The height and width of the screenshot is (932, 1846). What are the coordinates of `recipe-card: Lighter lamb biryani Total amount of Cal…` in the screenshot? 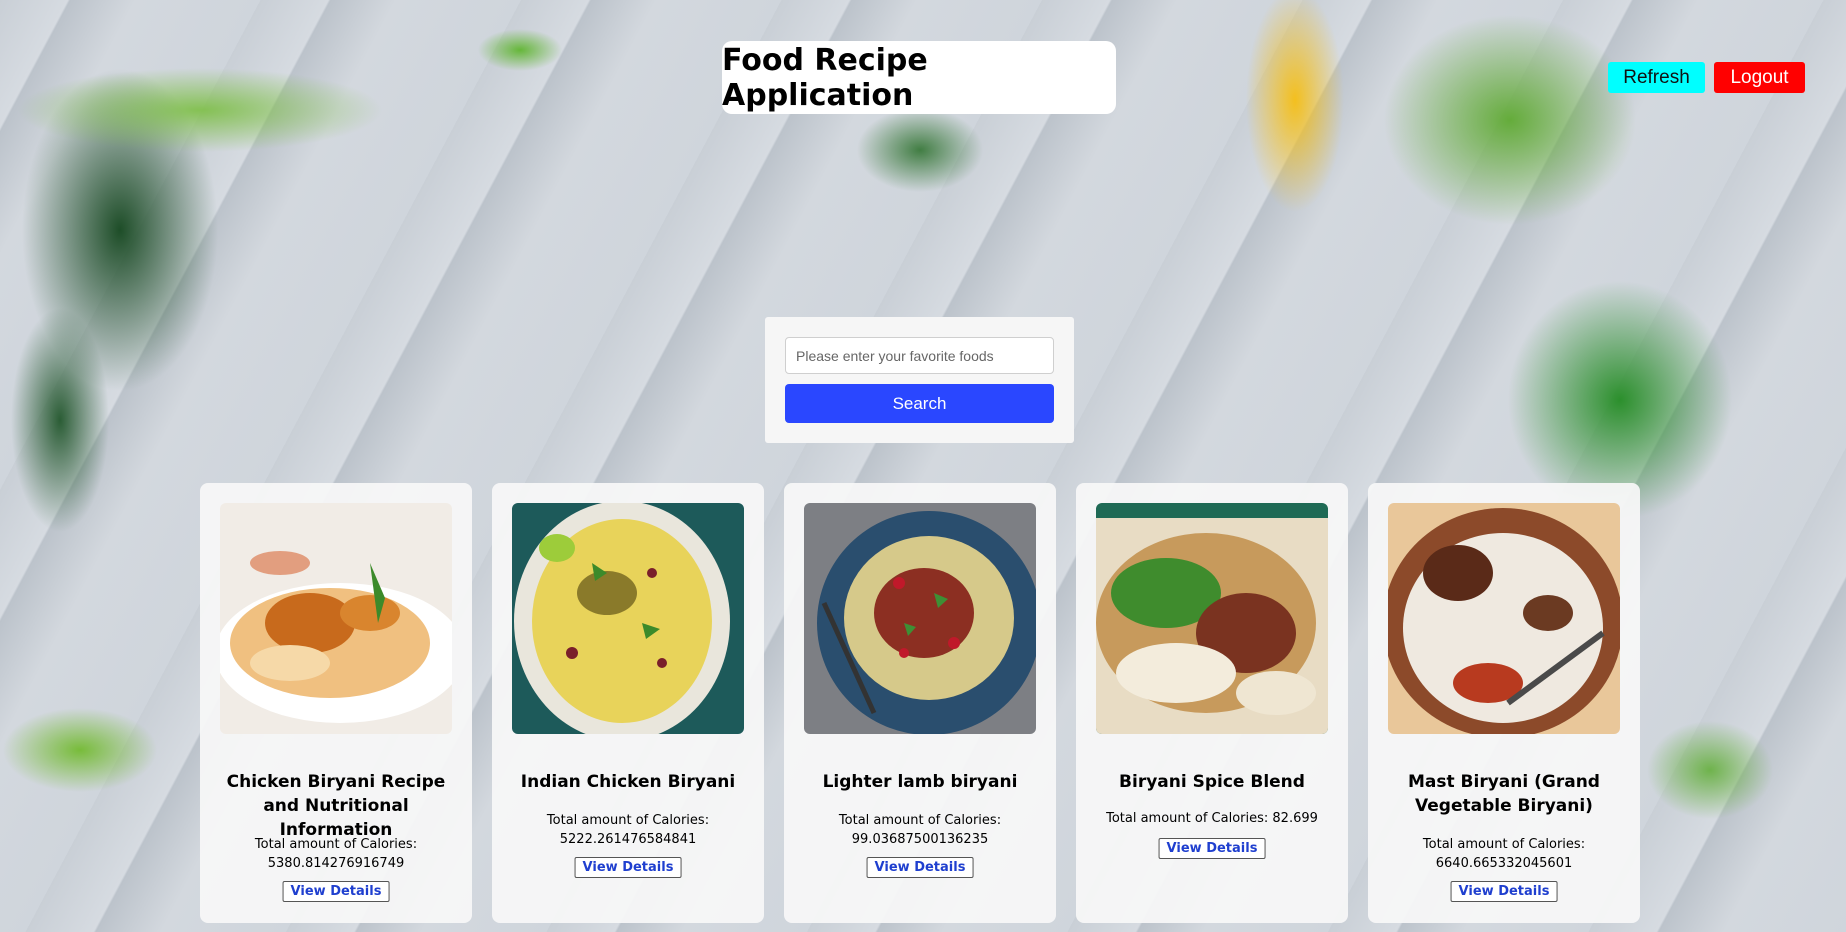 It's located at (920, 703).